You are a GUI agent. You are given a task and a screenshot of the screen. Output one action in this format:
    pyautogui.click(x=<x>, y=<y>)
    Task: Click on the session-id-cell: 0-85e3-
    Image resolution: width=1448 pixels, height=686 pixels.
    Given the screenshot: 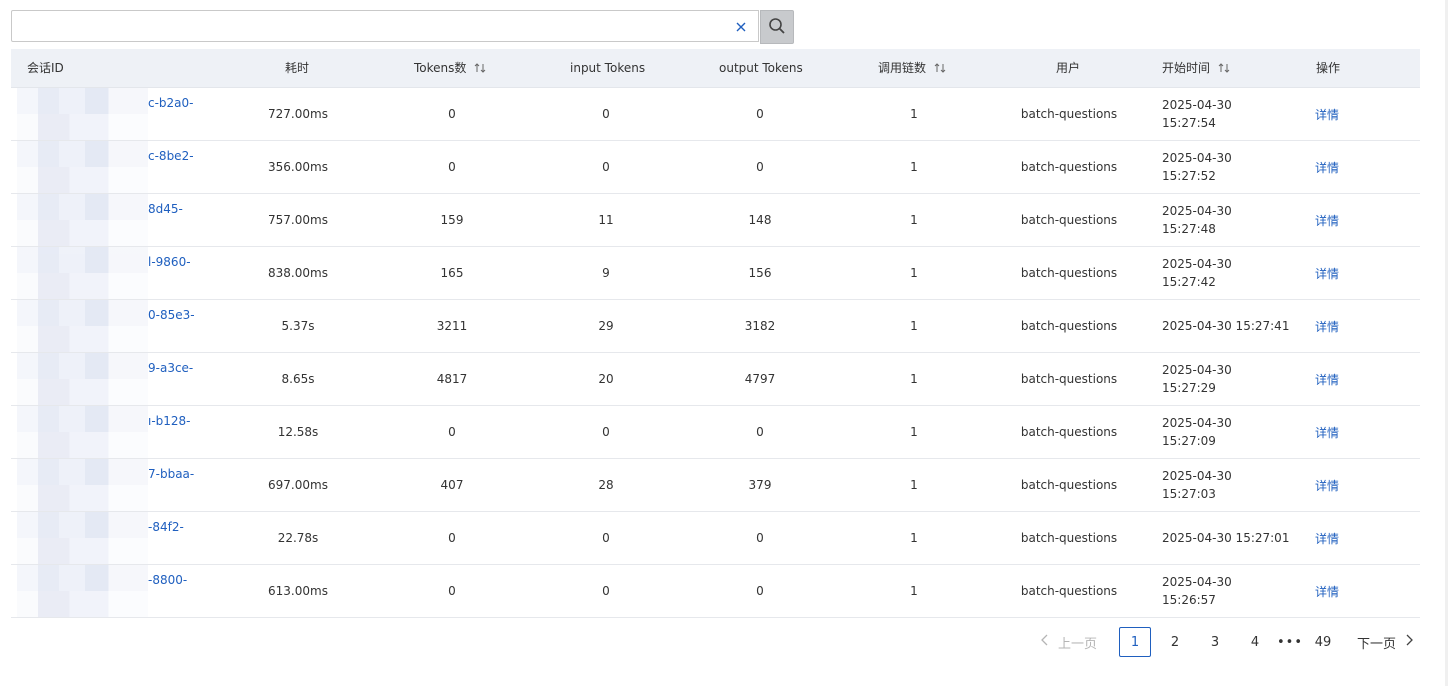 What is the action you would take?
    pyautogui.click(x=117, y=326)
    